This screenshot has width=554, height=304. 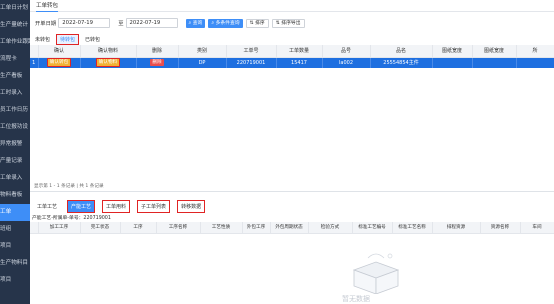 What do you see at coordinates (157, 51) in the screenshot?
I see `column-header: 删除` at bounding box center [157, 51].